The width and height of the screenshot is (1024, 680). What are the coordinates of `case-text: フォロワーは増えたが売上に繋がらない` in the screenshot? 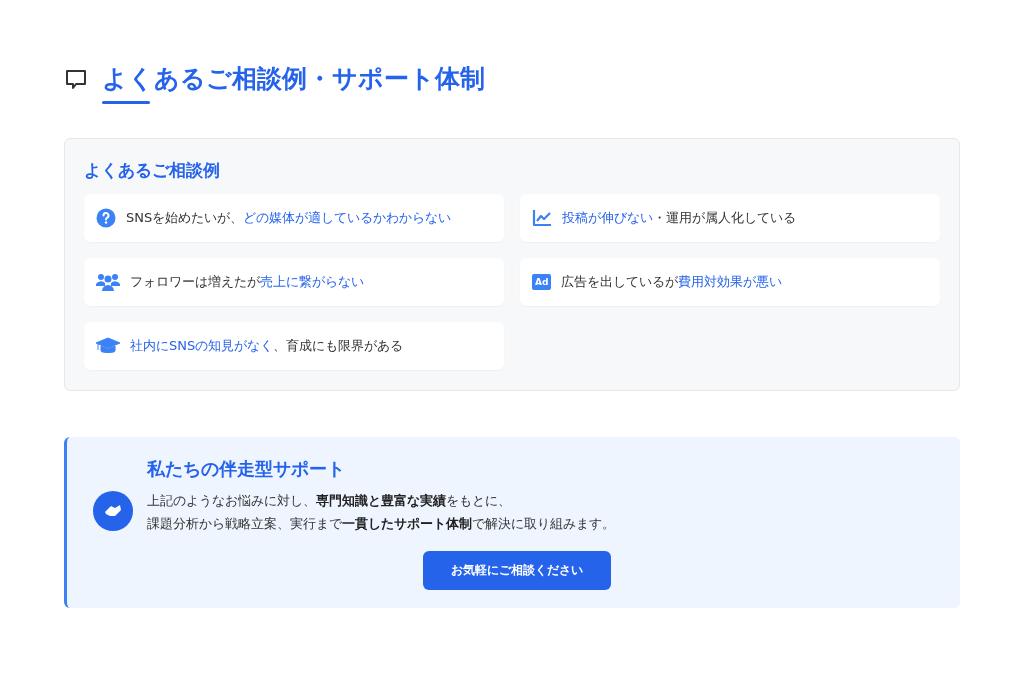 It's located at (247, 282).